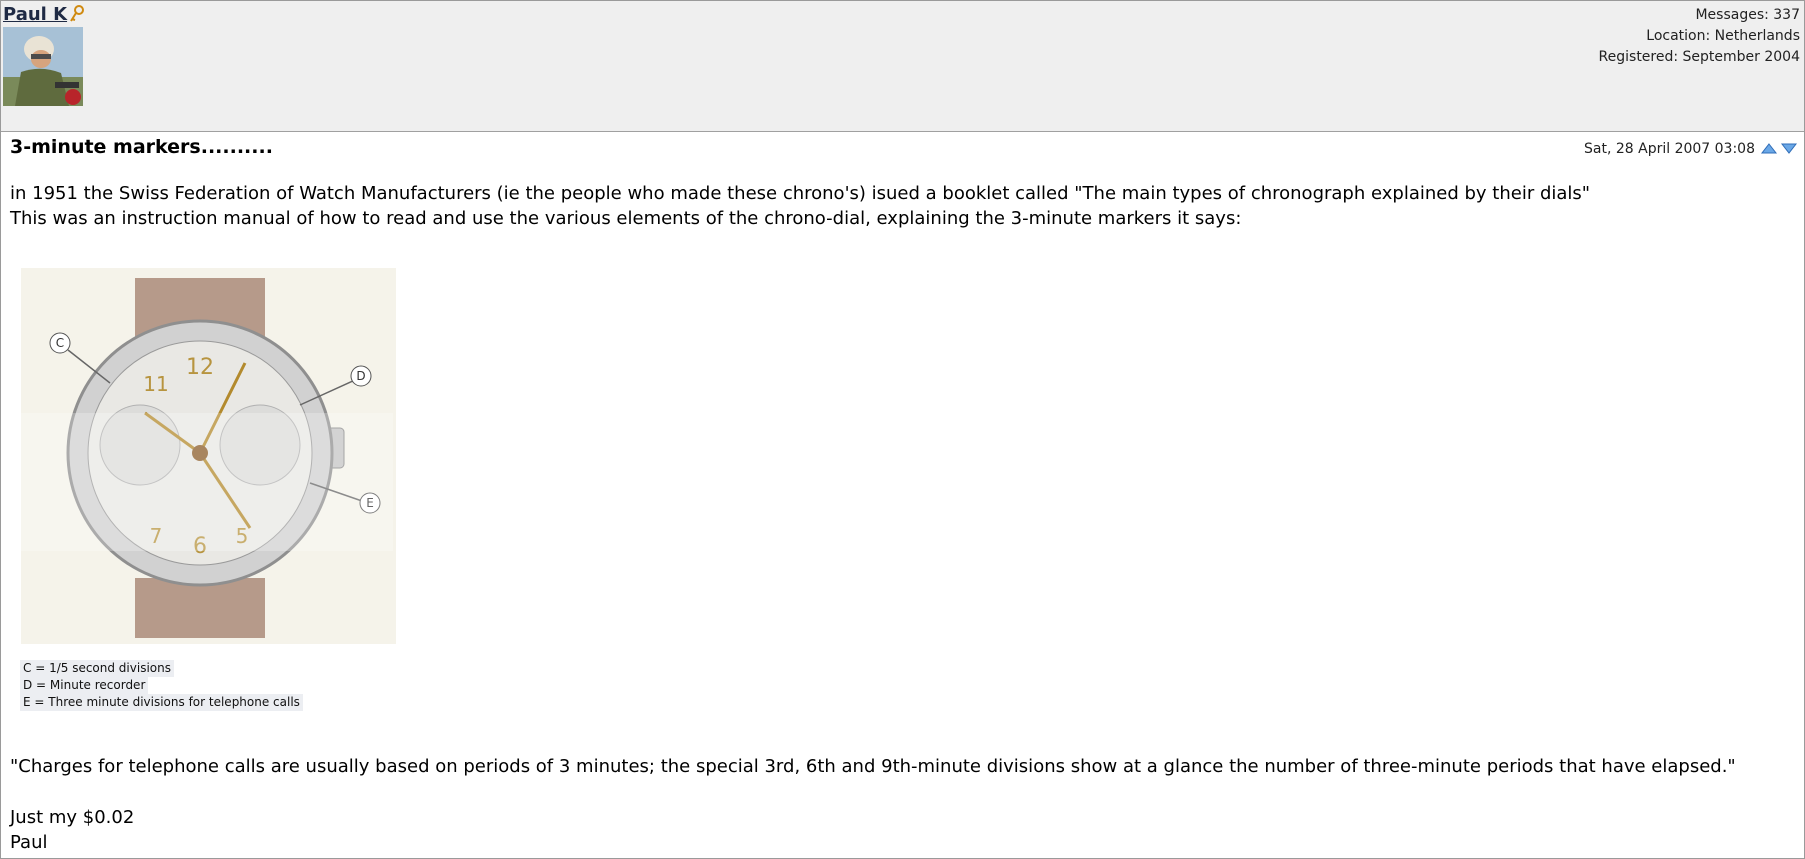  What do you see at coordinates (155, 384) in the screenshot?
I see `svg-text: 11` at bounding box center [155, 384].